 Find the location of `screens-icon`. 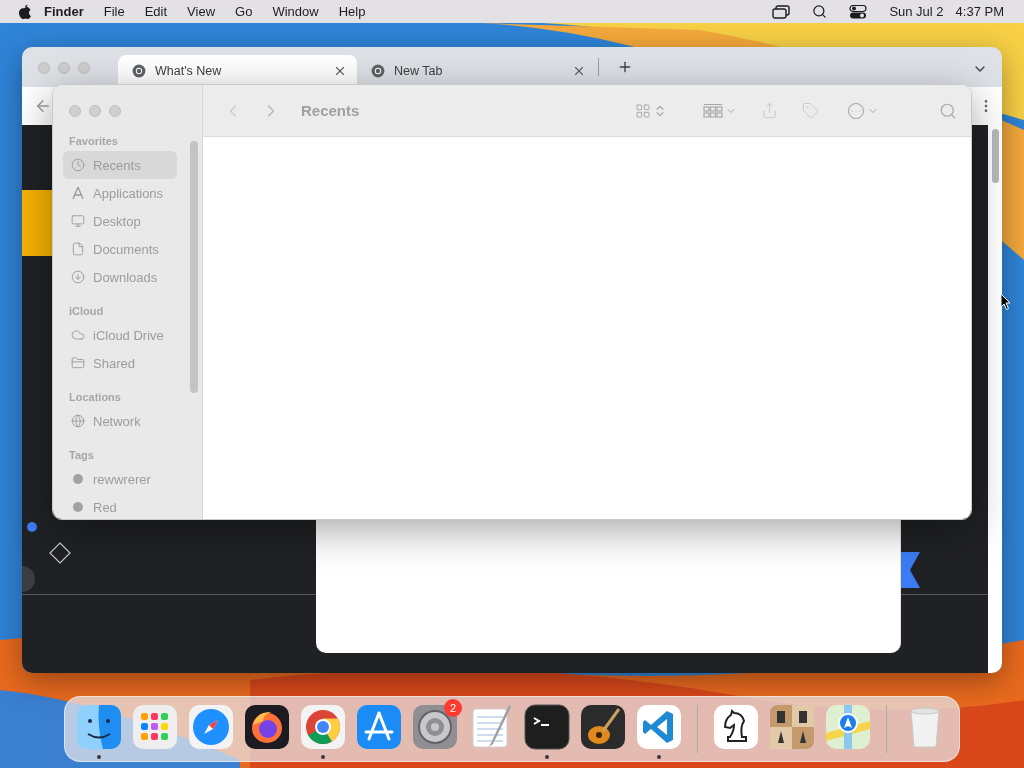

screens-icon is located at coordinates (781, 11).